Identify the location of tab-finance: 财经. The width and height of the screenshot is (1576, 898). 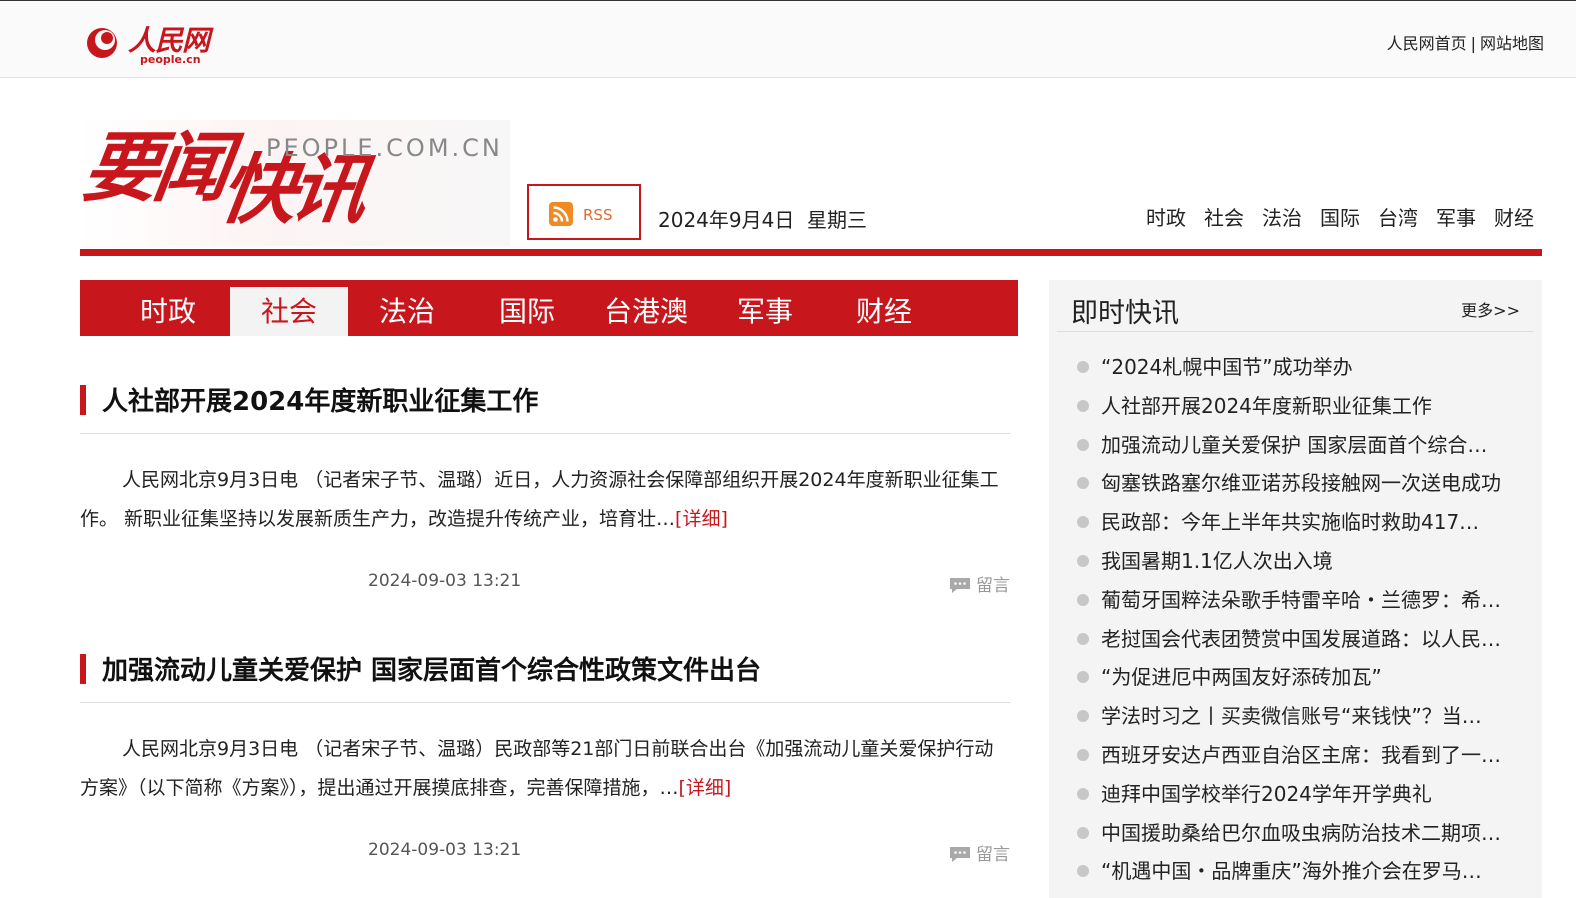
(884, 311).